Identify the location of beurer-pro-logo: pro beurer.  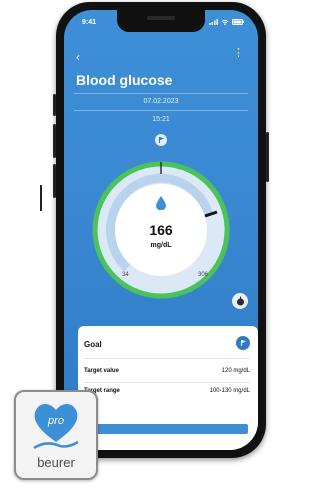
(56, 435).